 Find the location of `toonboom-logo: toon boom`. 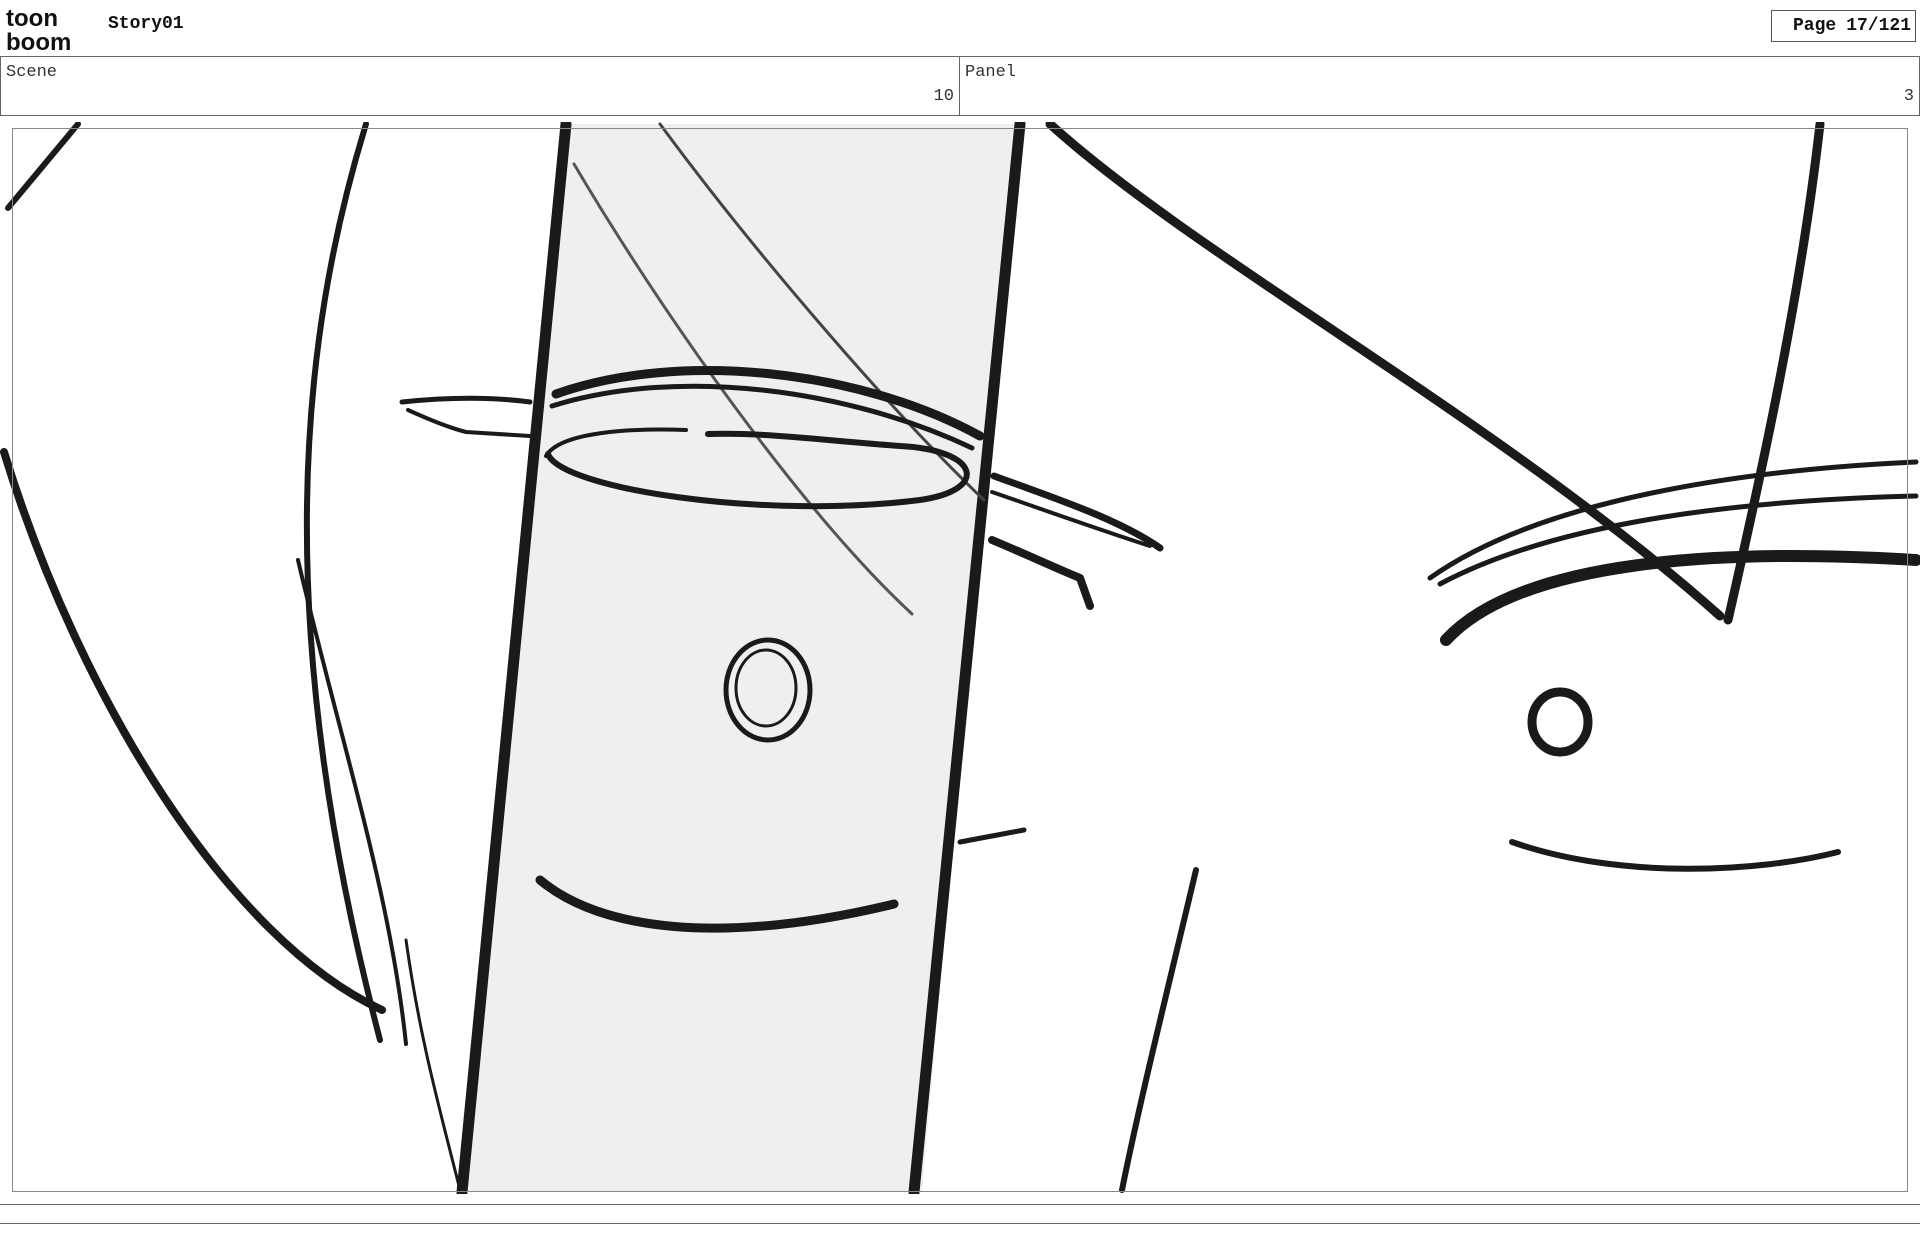

toonboom-logo: toon boom is located at coordinates (38, 28).